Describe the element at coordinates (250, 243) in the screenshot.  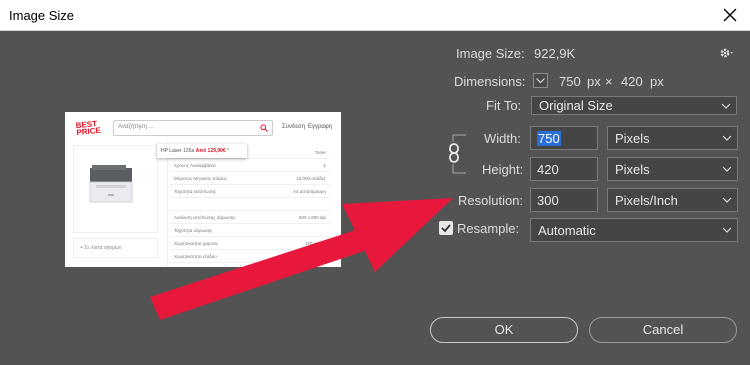
I see `table-row: Χωρητικότητα χαρτιού 150 φύλλα` at that location.